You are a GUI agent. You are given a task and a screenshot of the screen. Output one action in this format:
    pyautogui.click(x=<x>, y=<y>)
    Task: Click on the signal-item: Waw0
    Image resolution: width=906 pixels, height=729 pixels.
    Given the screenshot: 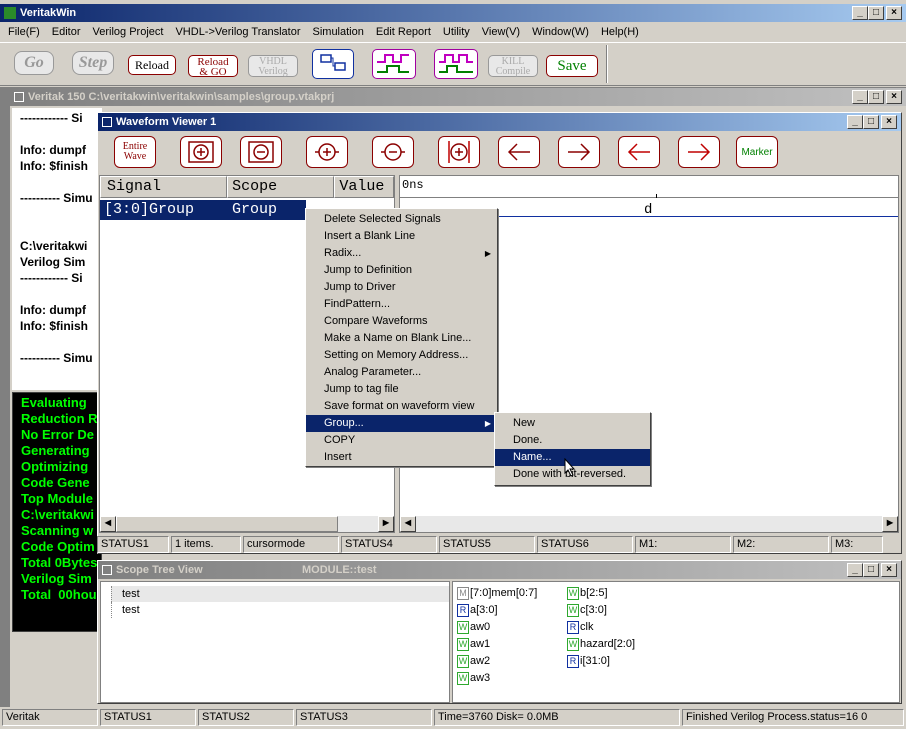 What is the action you would take?
    pyautogui.click(x=497, y=627)
    